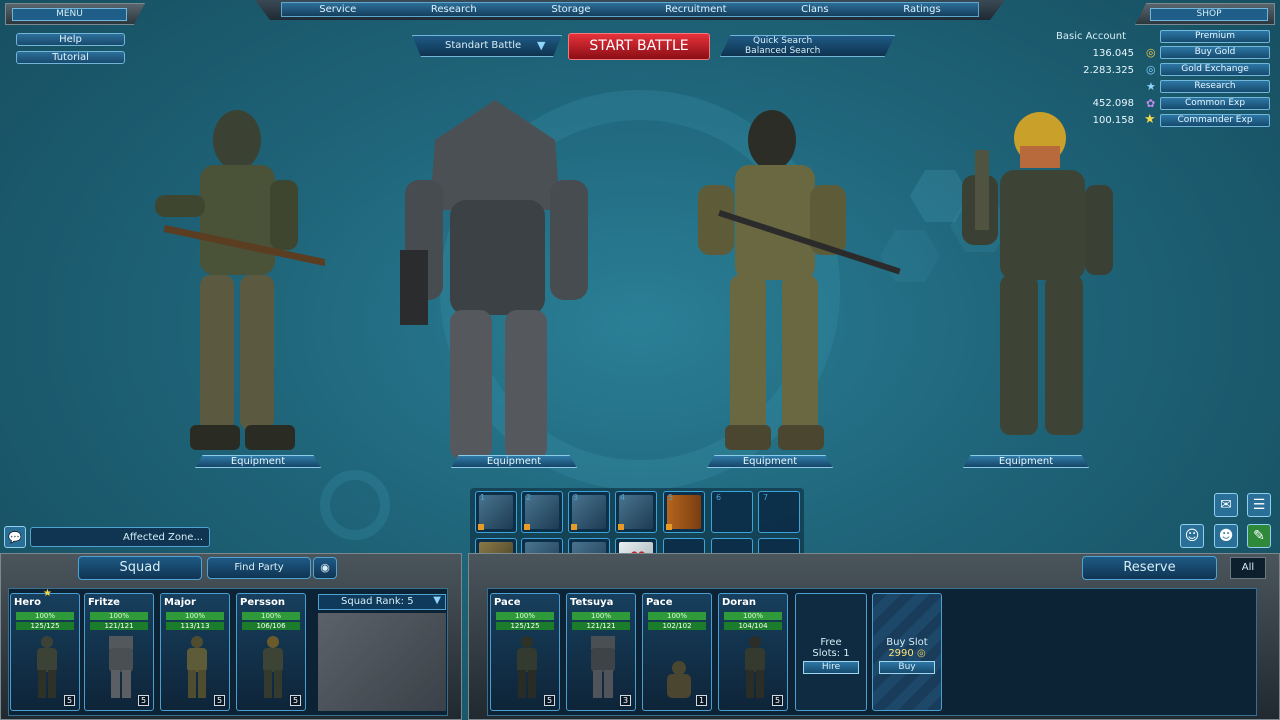 This screenshot has height=720, width=1280. What do you see at coordinates (382, 662) in the screenshot?
I see `squad-empty-area` at bounding box center [382, 662].